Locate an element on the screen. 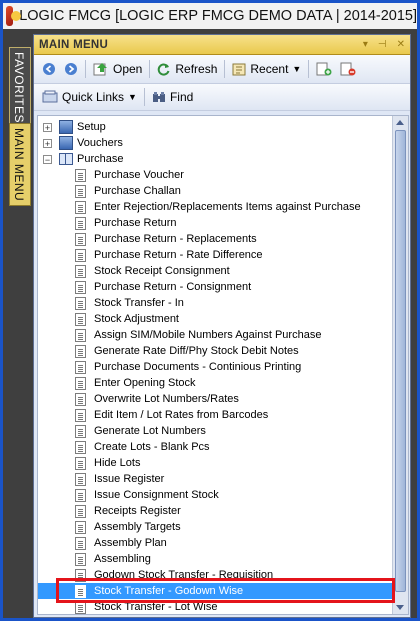  tree-item-label: Purchase Return - Rate Difference is located at coordinates (178, 255).